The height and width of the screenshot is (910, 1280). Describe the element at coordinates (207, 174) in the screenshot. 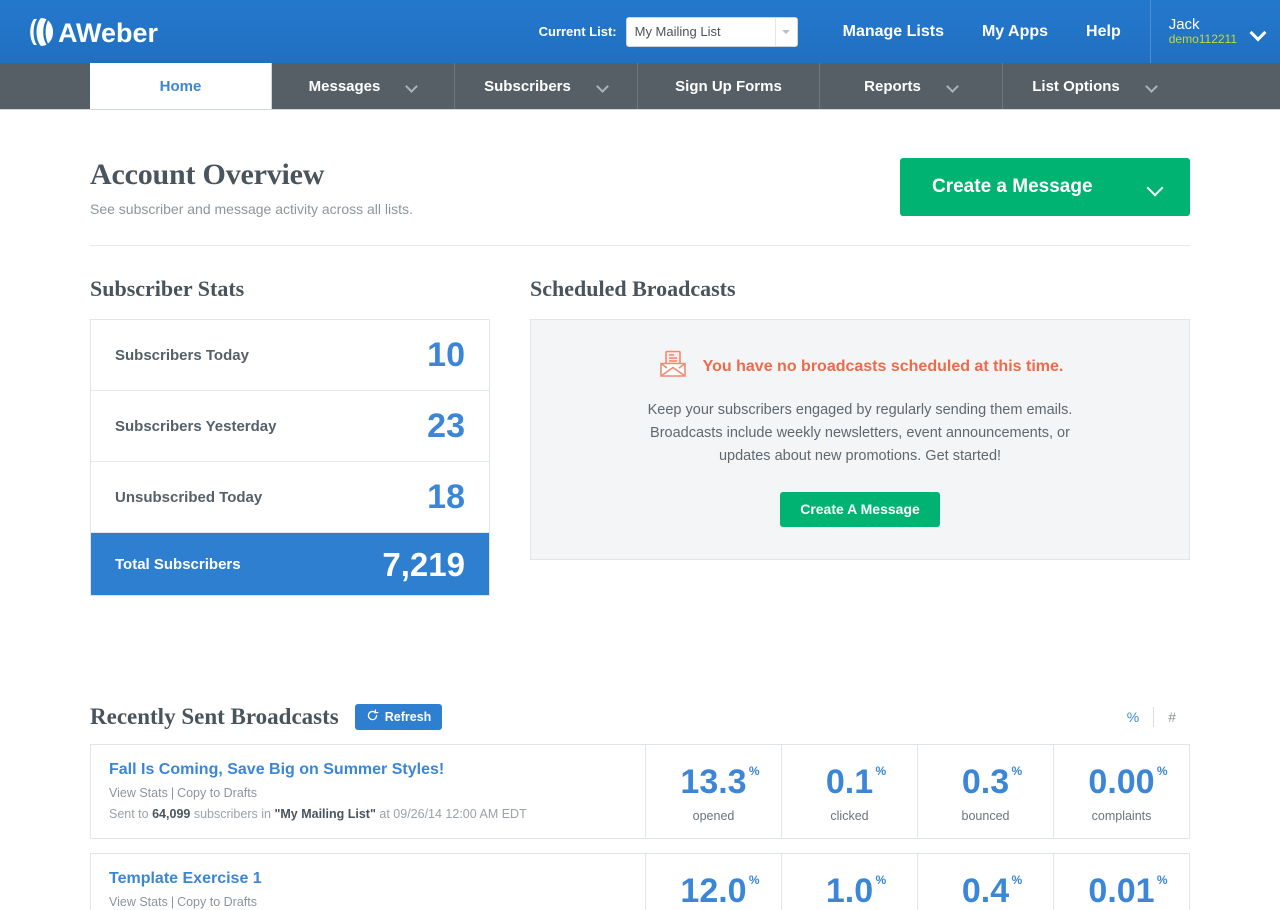

I see `page-title: Account Overview` at that location.